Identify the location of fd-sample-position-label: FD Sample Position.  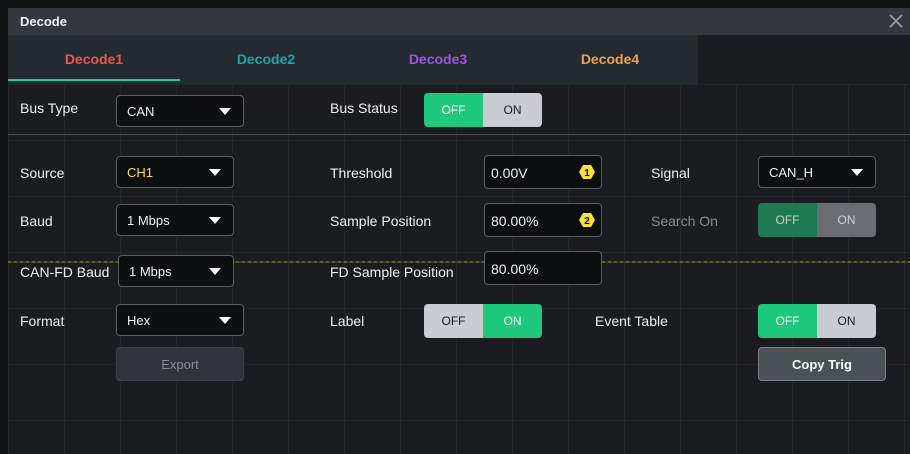
(392, 272).